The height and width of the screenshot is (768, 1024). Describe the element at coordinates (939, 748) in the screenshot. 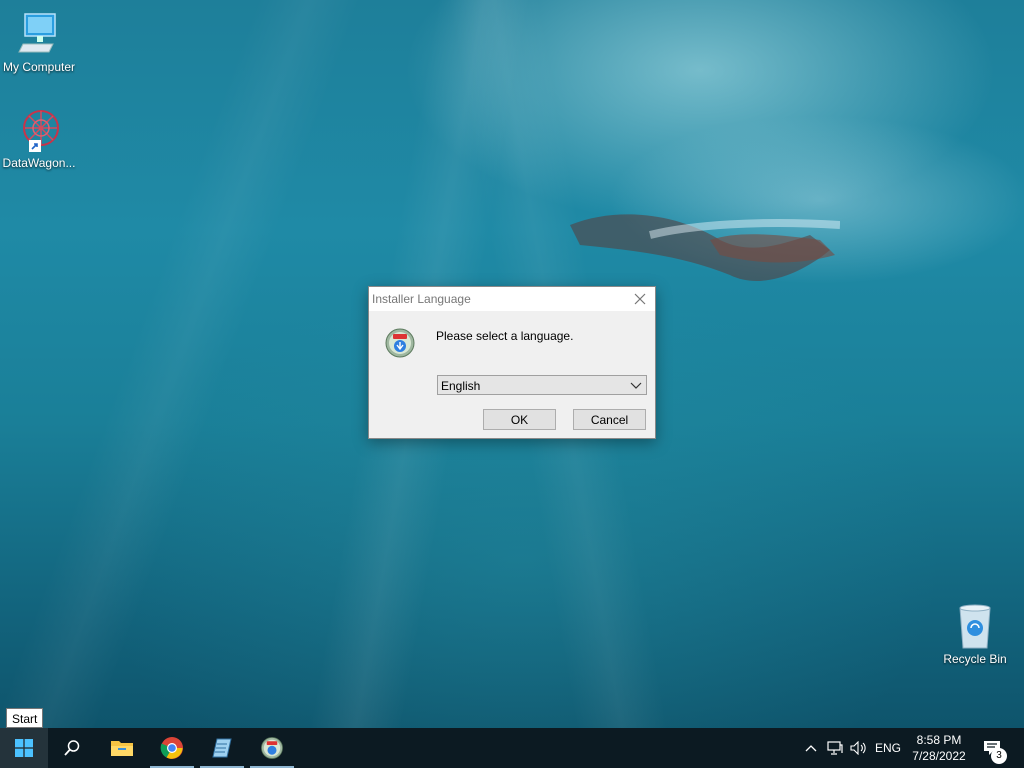

I see `clock: 8:58 PM 7/28/2022` at that location.